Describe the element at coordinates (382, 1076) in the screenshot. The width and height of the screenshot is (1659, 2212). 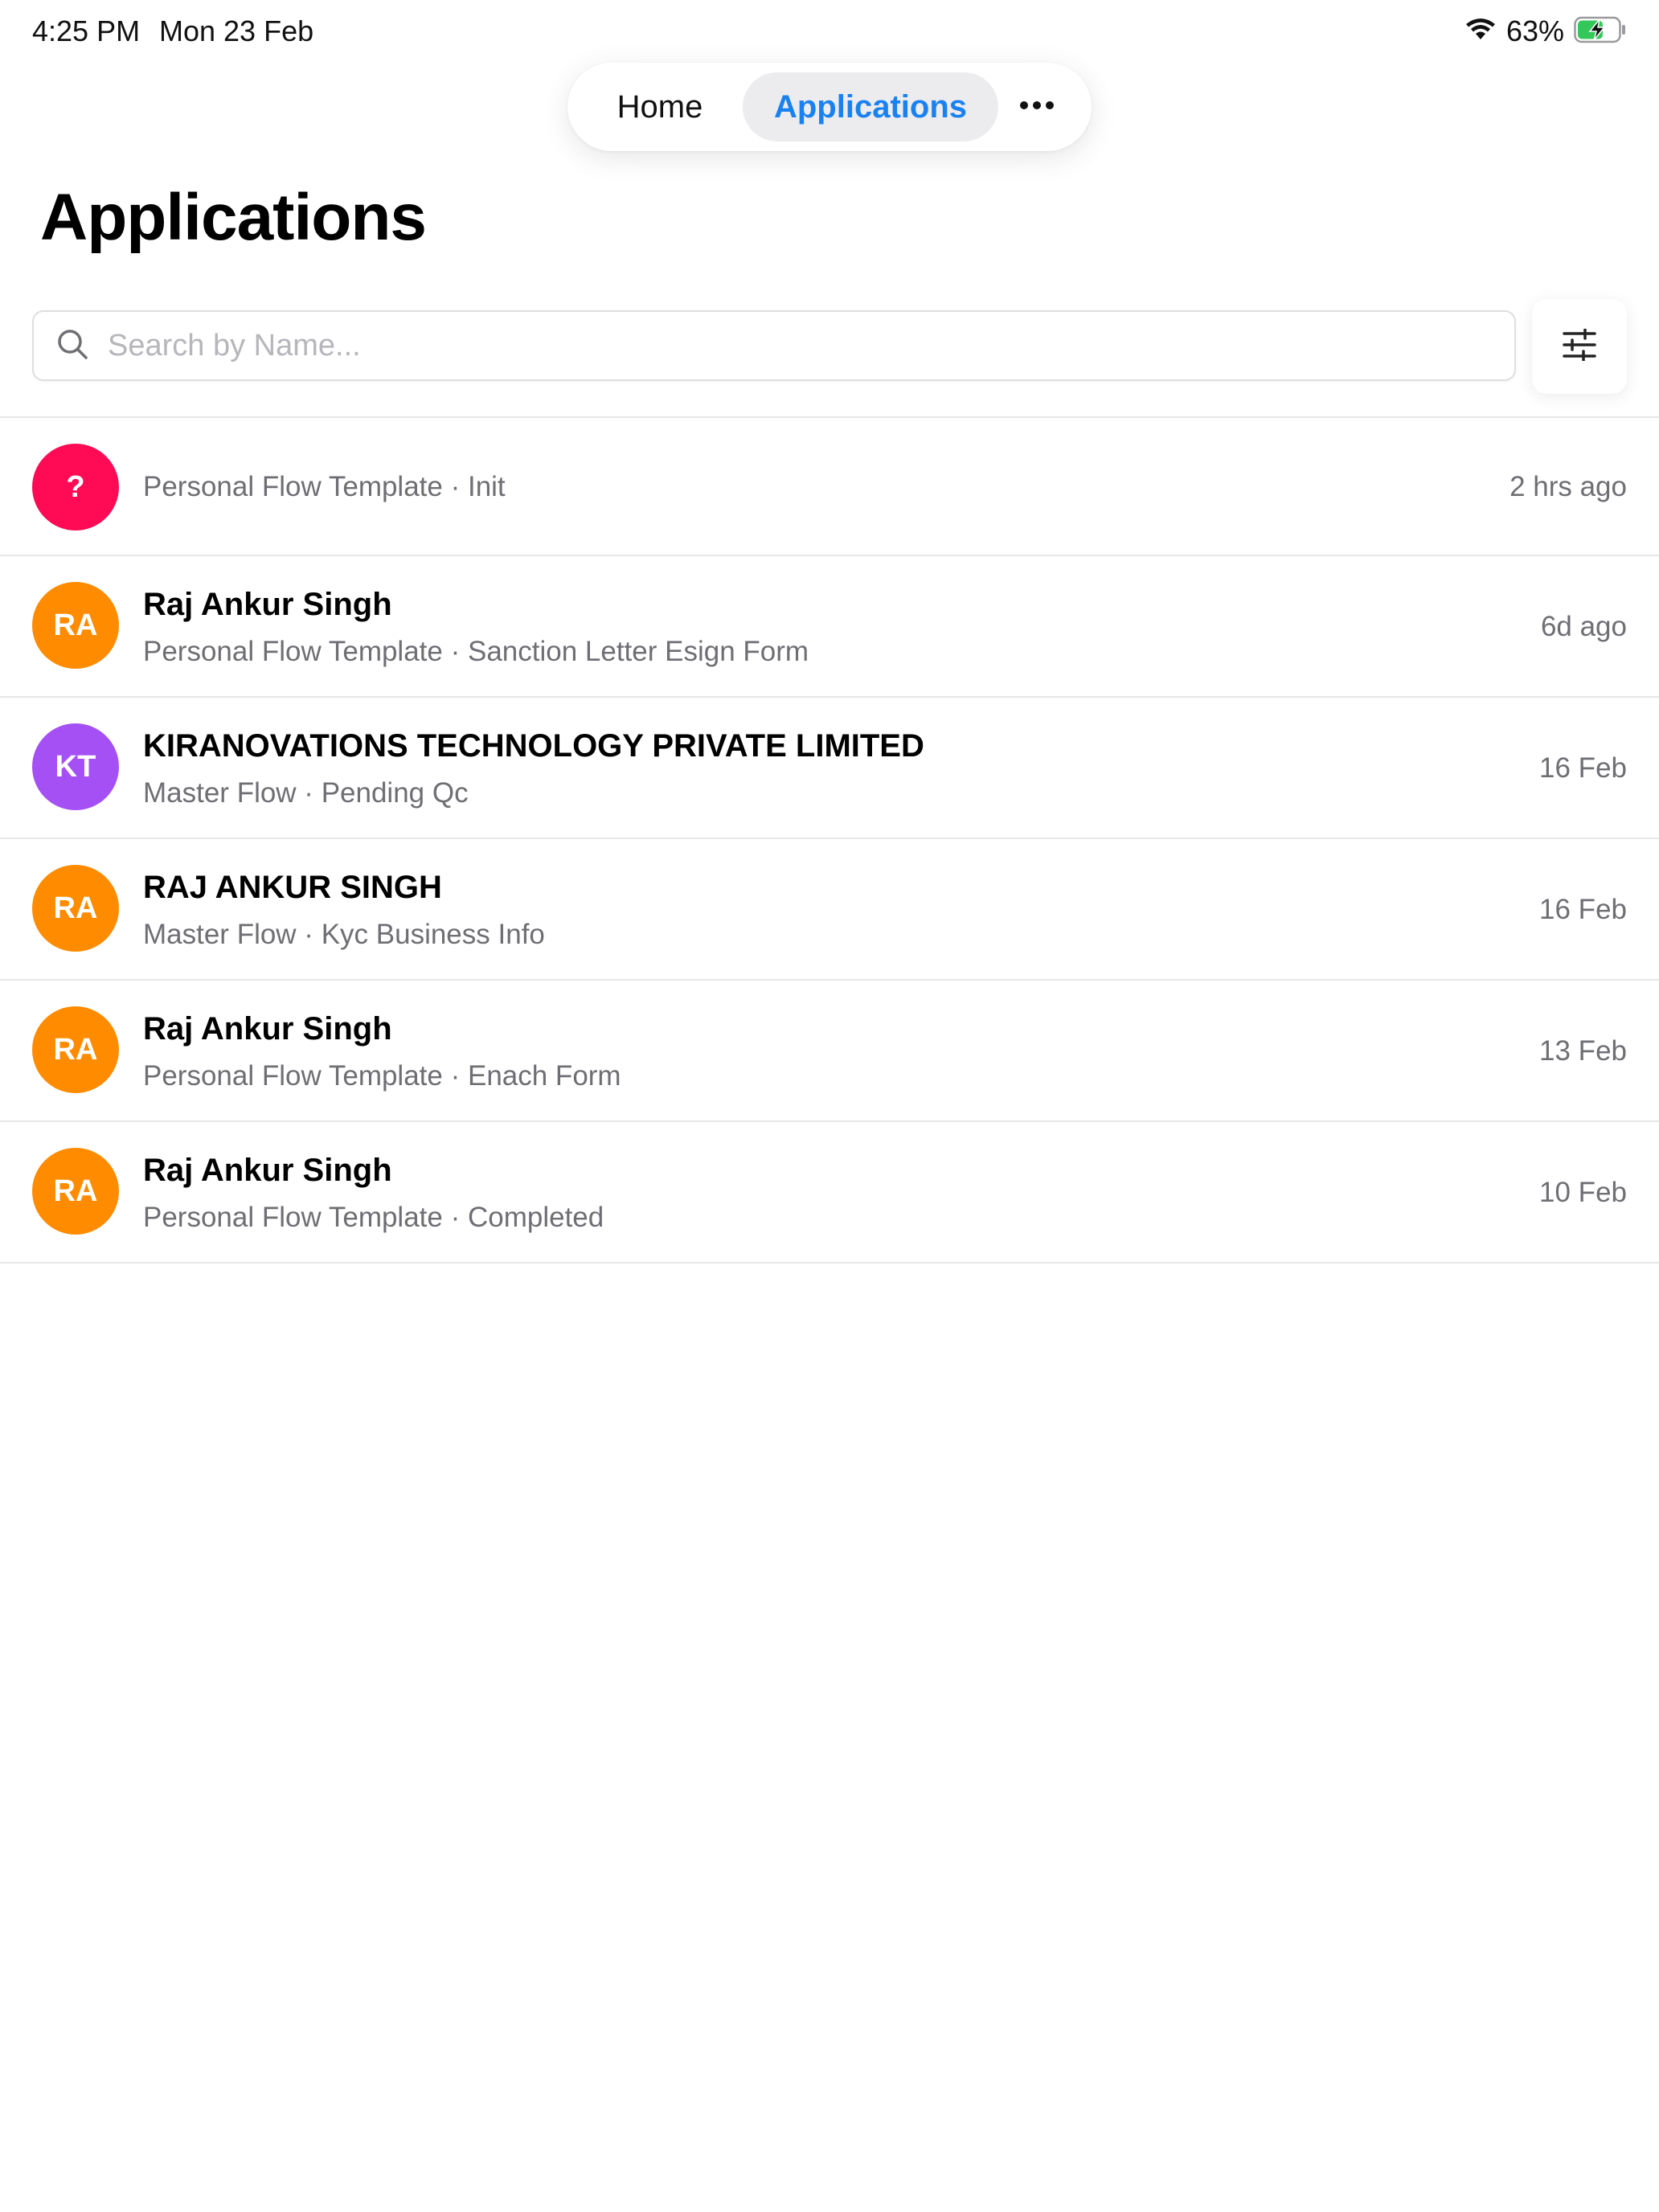
I see `item-subtitle: Personal Flow Template · Enach Form` at that location.